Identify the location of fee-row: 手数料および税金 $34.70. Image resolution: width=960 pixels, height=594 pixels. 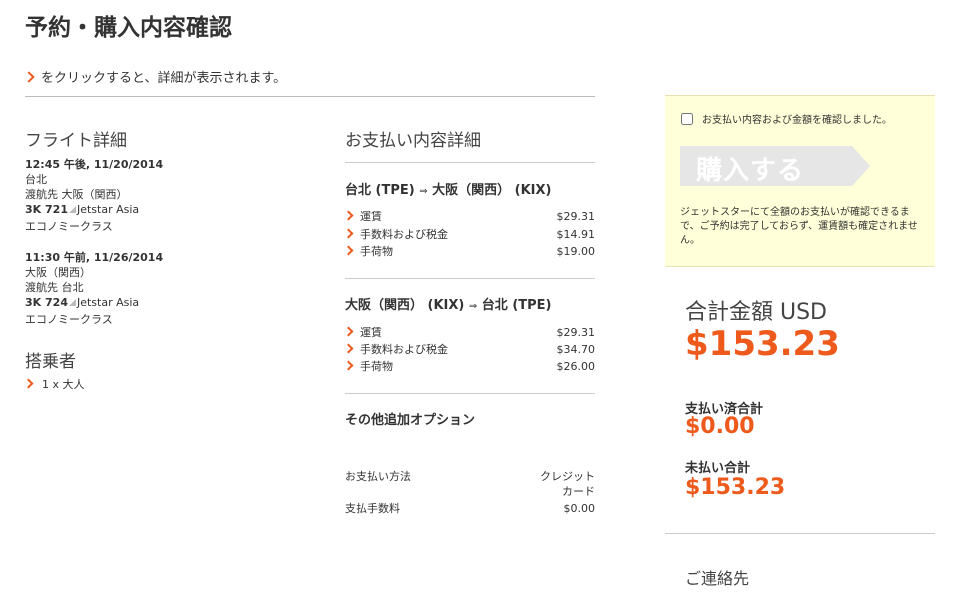
(469, 349).